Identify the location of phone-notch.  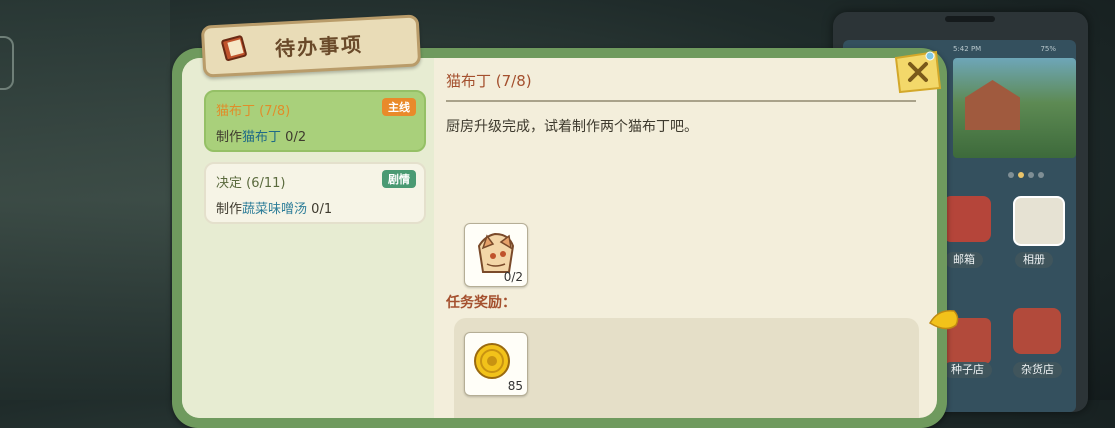
(970, 19).